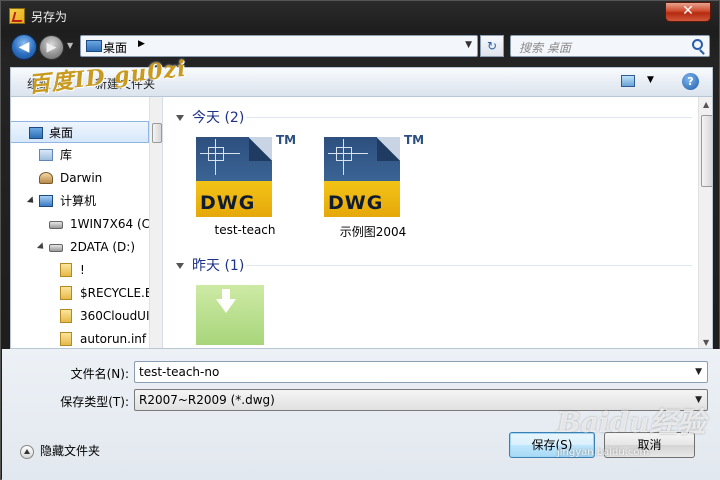 This screenshot has height=480, width=720. I want to click on app-logo-icon, so click(17, 16).